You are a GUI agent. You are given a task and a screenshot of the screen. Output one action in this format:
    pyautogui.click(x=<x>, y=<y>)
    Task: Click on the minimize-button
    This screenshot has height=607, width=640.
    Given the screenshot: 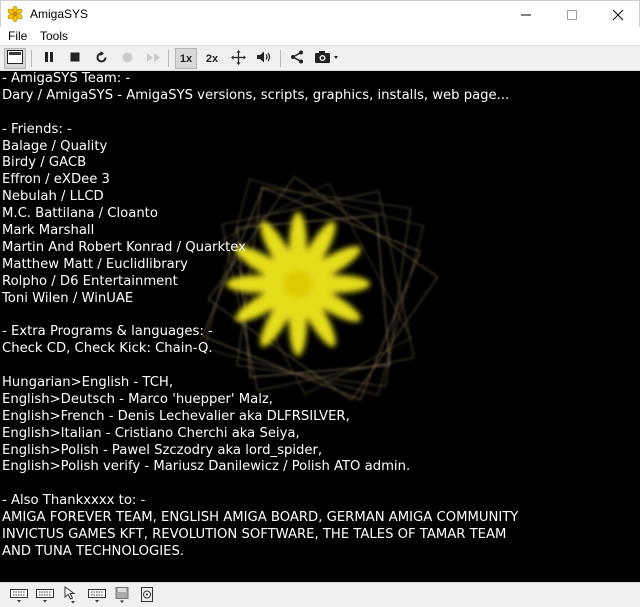 What is the action you would take?
    pyautogui.click(x=526, y=14)
    